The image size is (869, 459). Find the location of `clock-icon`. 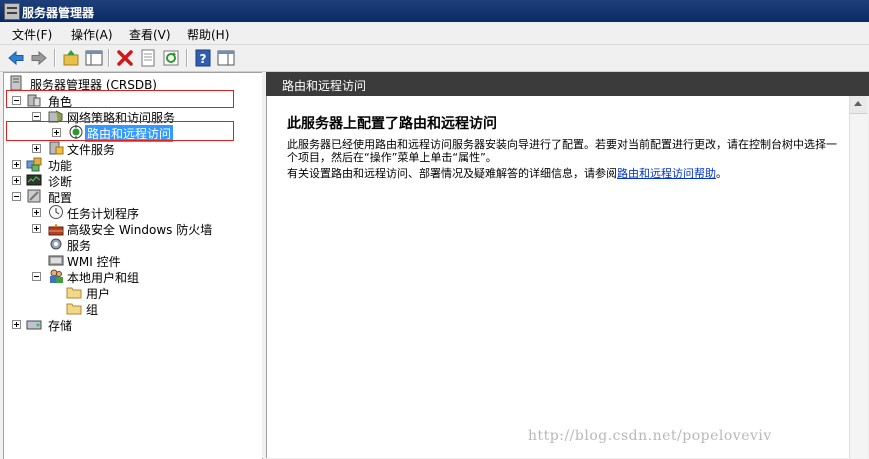

clock-icon is located at coordinates (56, 212).